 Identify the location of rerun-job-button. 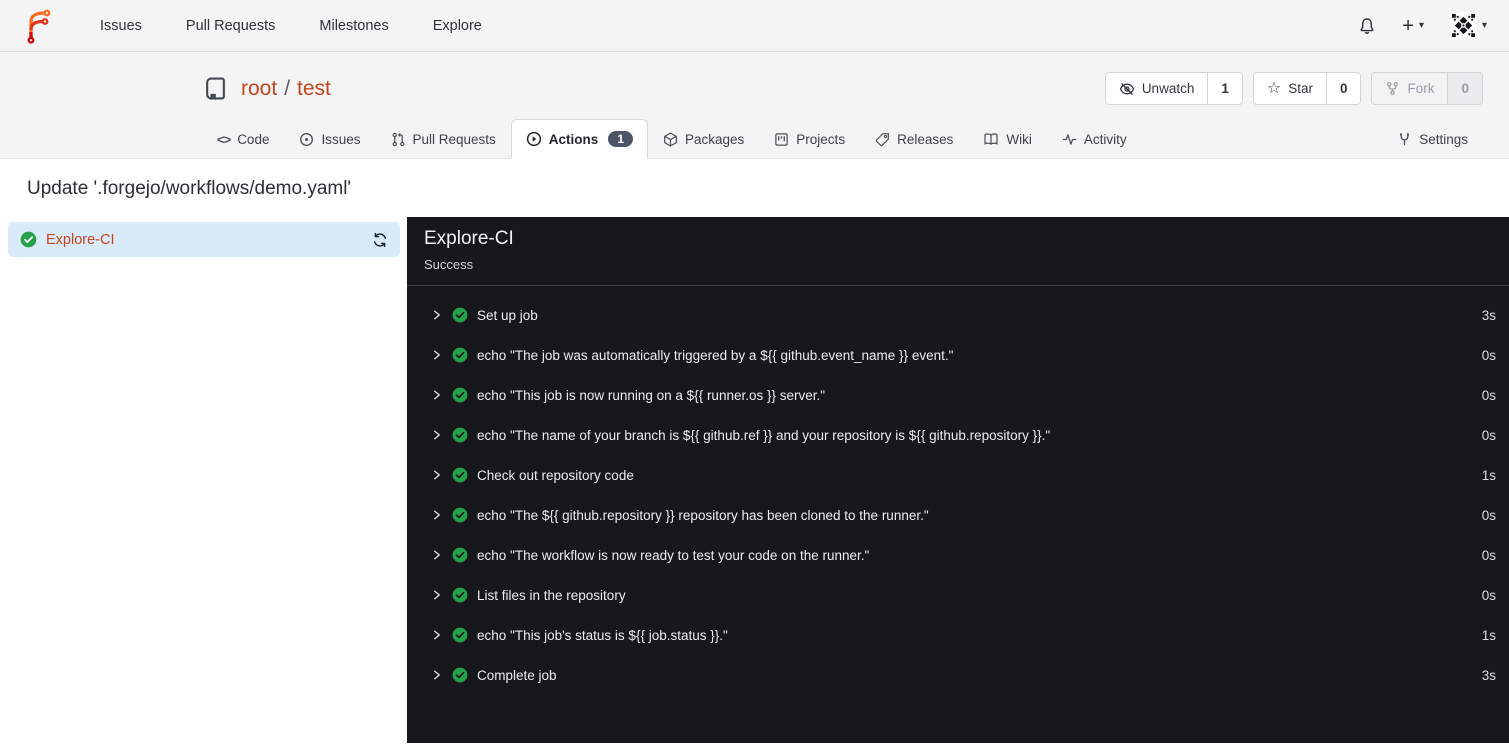
(380, 240).